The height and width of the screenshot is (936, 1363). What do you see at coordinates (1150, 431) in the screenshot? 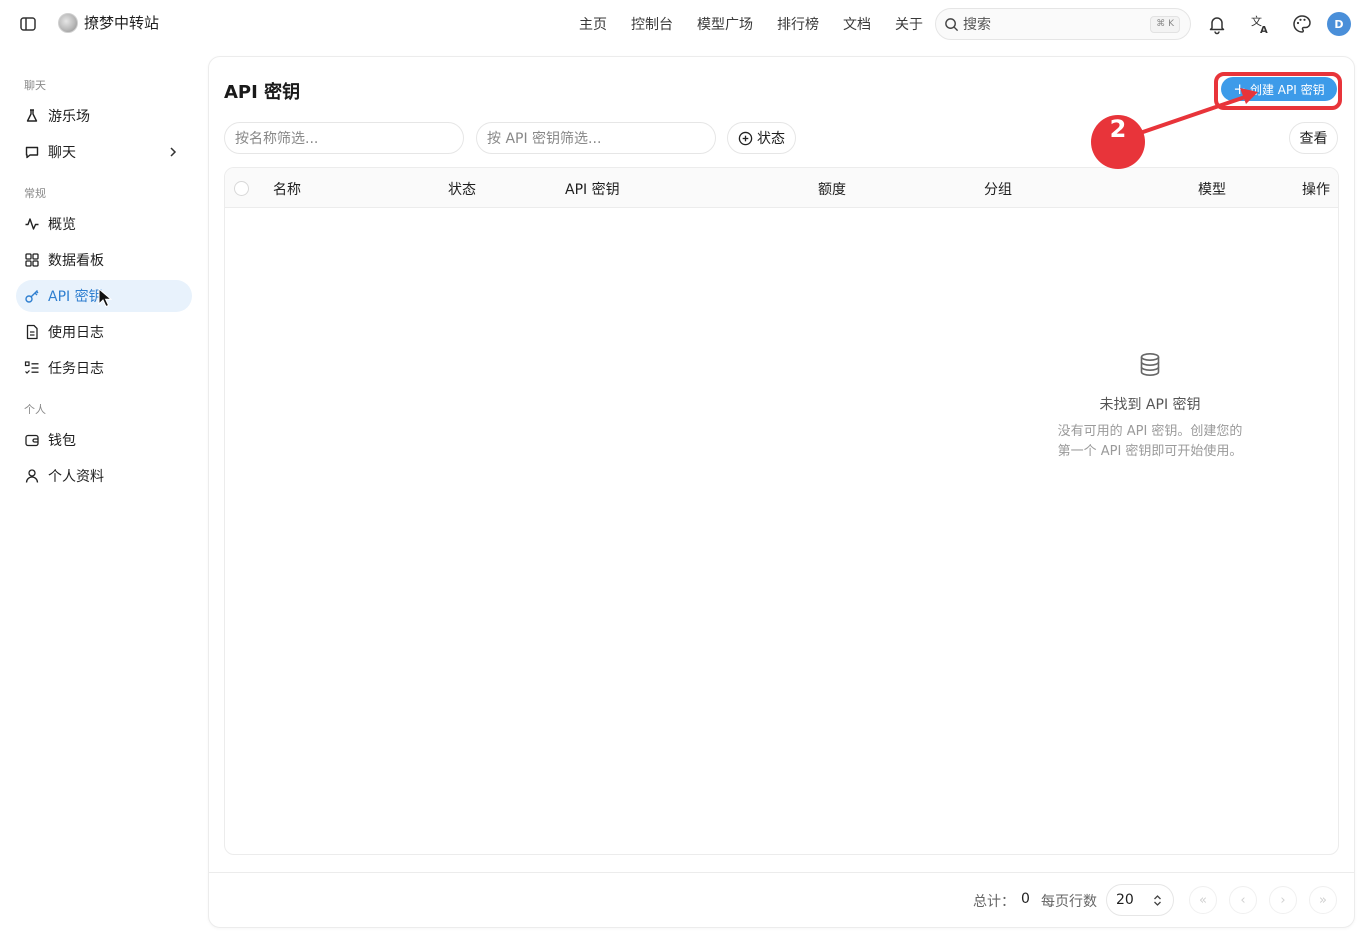
I see `empty-state-desc-line1: 没有可用的 API 密钥。创建您的` at bounding box center [1150, 431].